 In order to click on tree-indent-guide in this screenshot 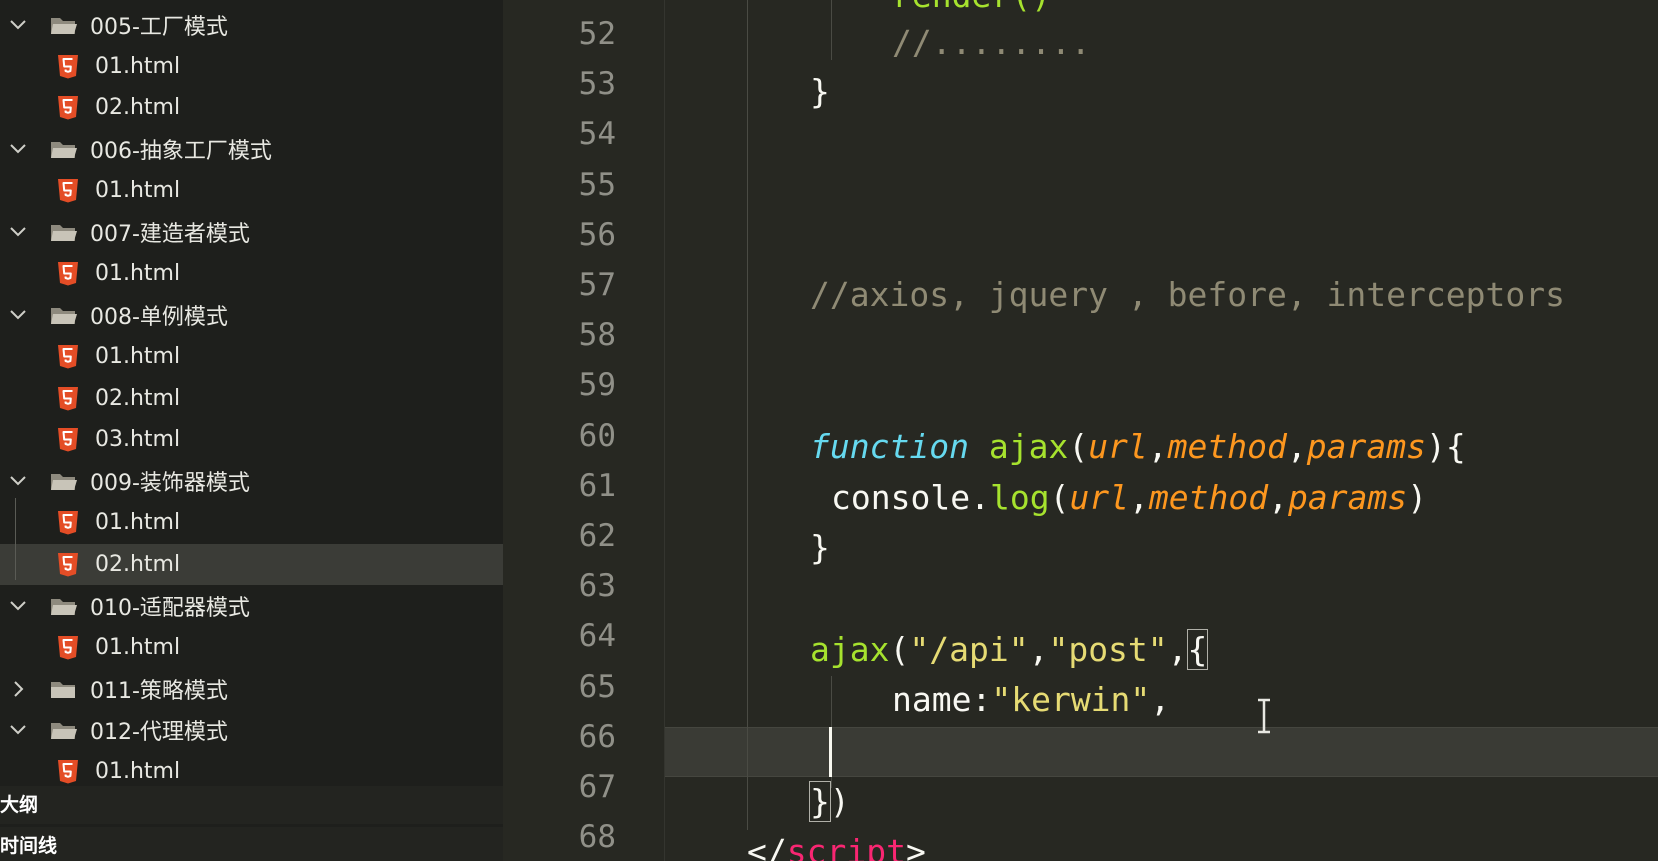, I will do `click(15, 539)`.